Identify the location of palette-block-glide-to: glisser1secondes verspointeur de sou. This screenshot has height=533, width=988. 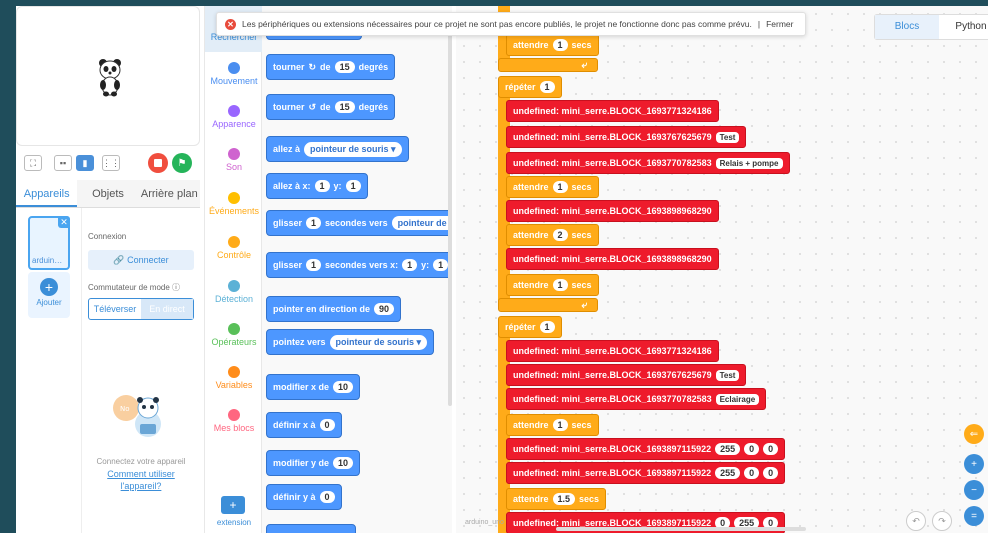
(359, 223).